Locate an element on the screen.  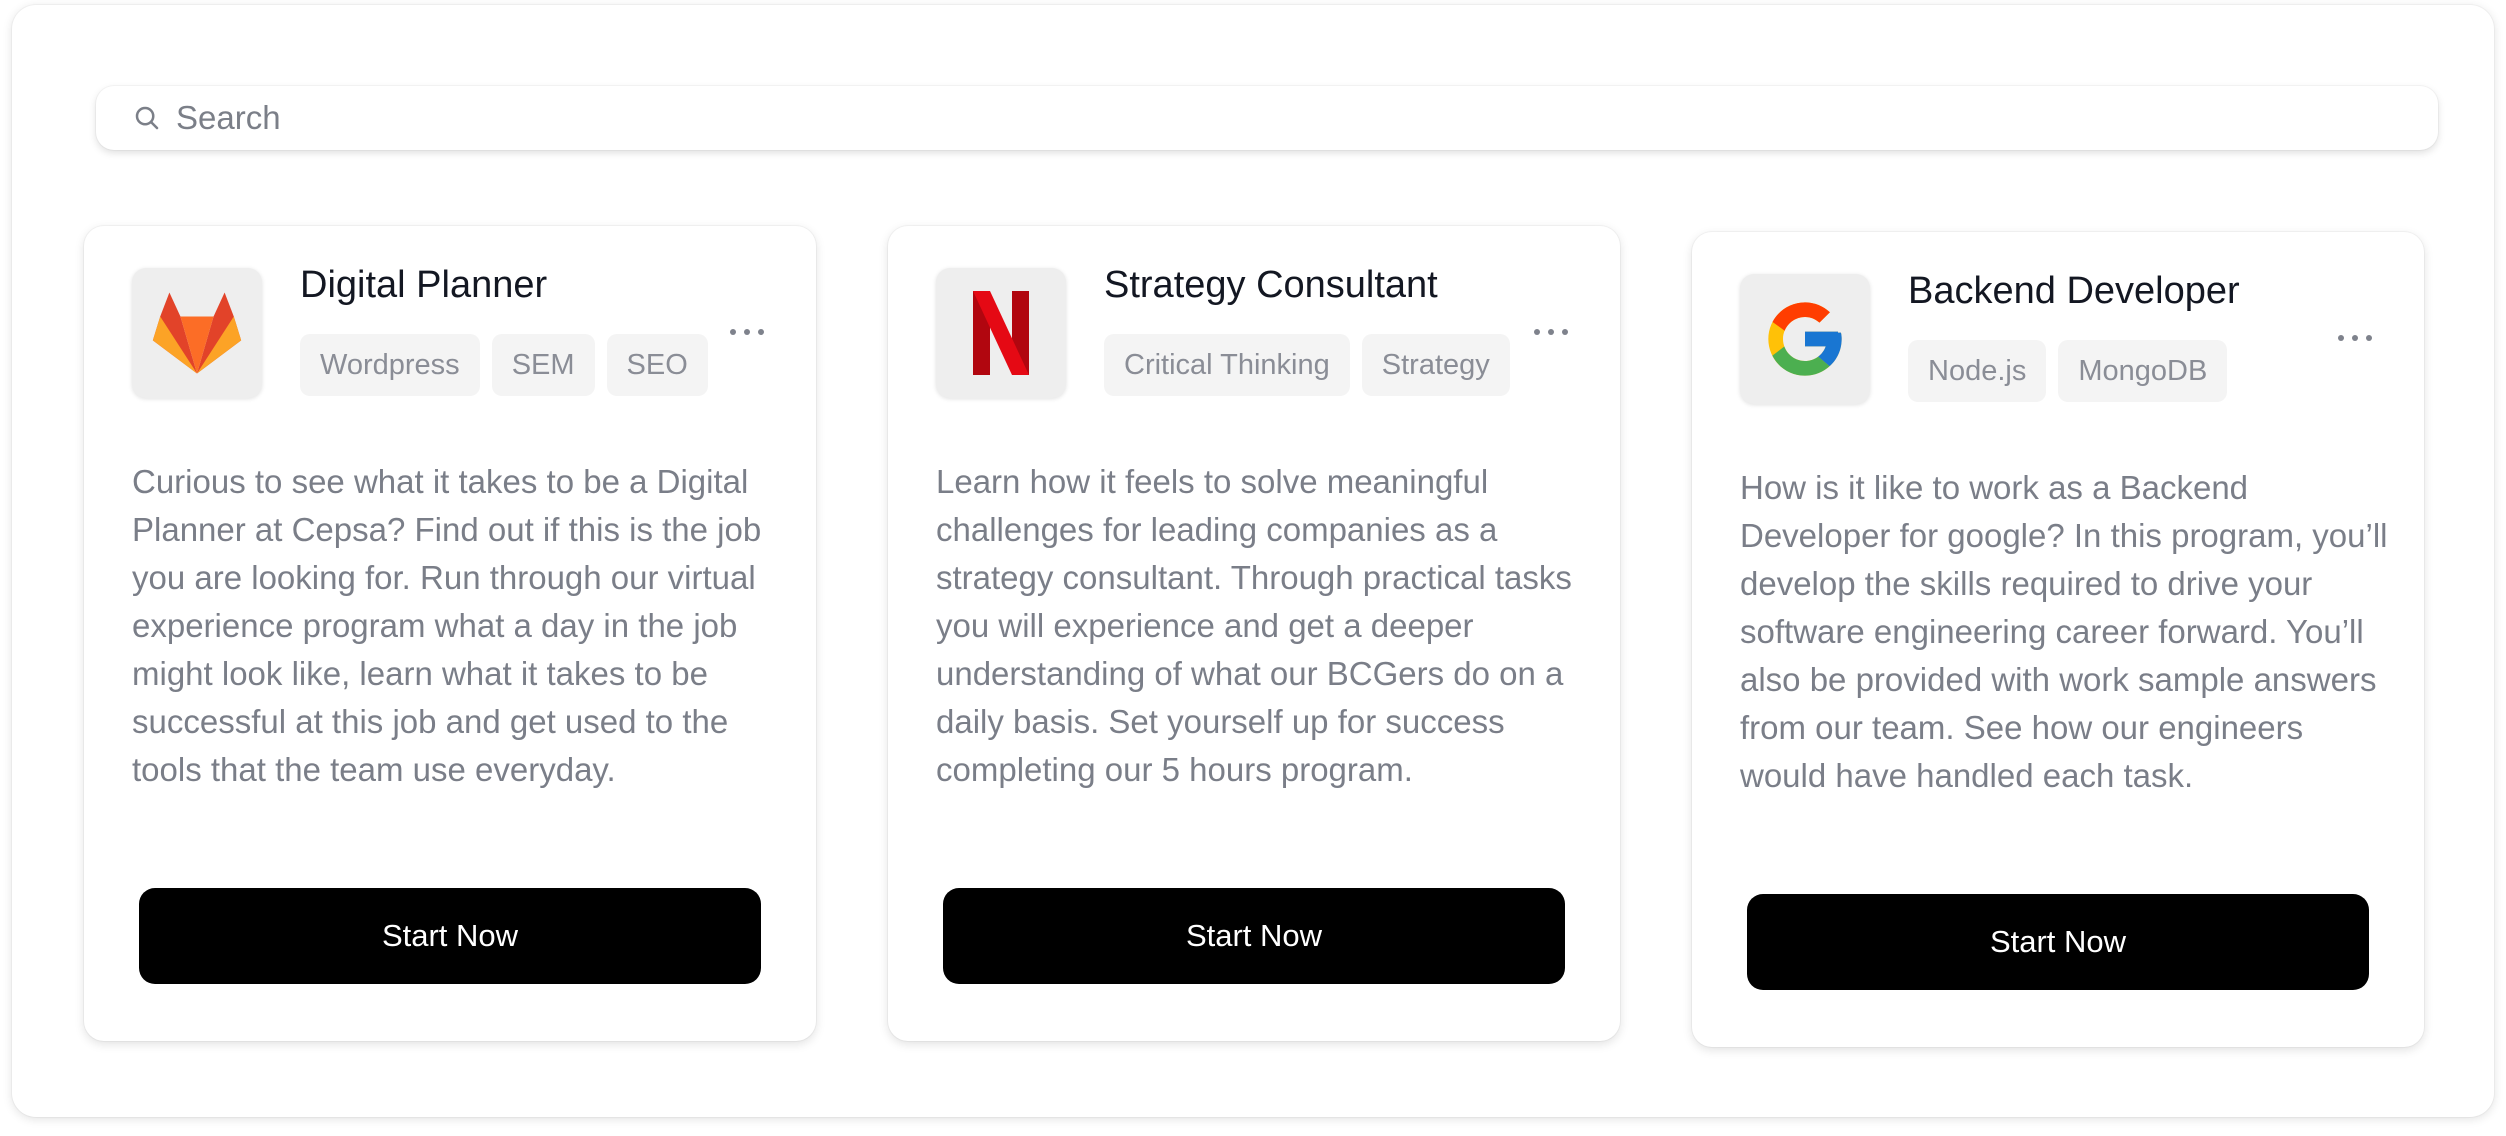
gitlab-fox-logo-icon is located at coordinates (197, 333).